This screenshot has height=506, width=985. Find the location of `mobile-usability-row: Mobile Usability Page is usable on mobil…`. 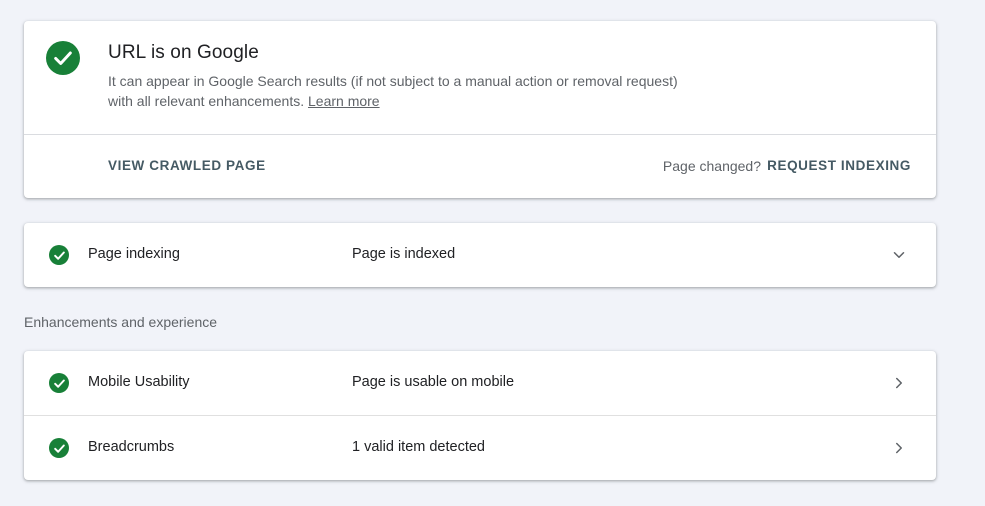

mobile-usability-row: Mobile Usability Page is usable on mobil… is located at coordinates (480, 383).